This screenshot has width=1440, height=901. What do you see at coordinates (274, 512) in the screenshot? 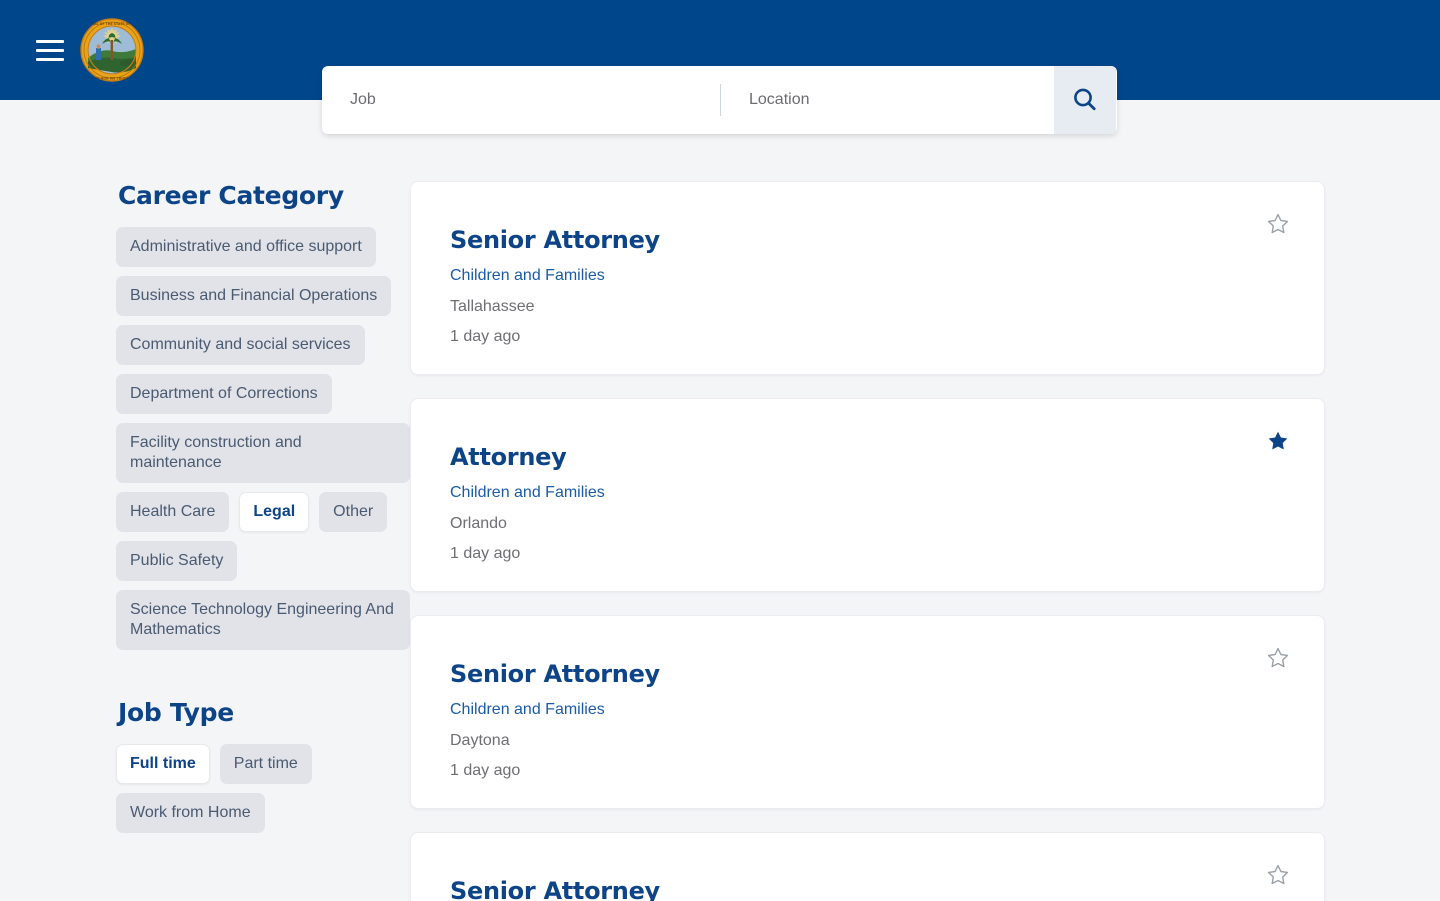
I see `career-category-chip-selected: Legal` at bounding box center [274, 512].